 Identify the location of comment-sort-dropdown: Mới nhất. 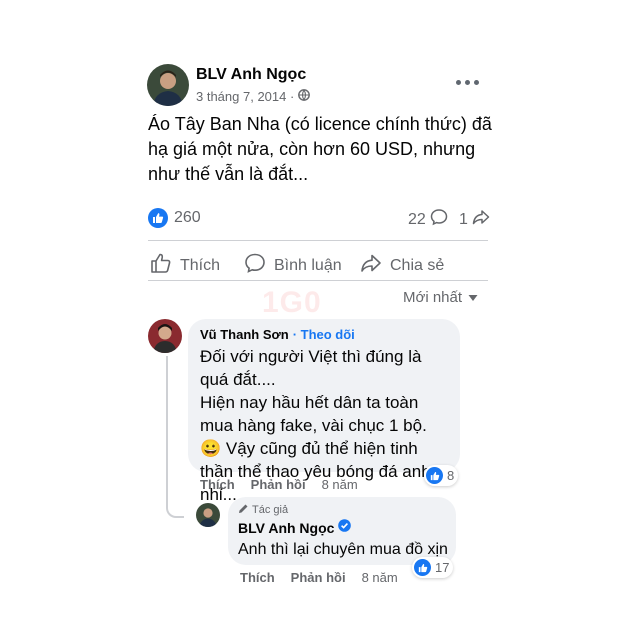
(440, 297).